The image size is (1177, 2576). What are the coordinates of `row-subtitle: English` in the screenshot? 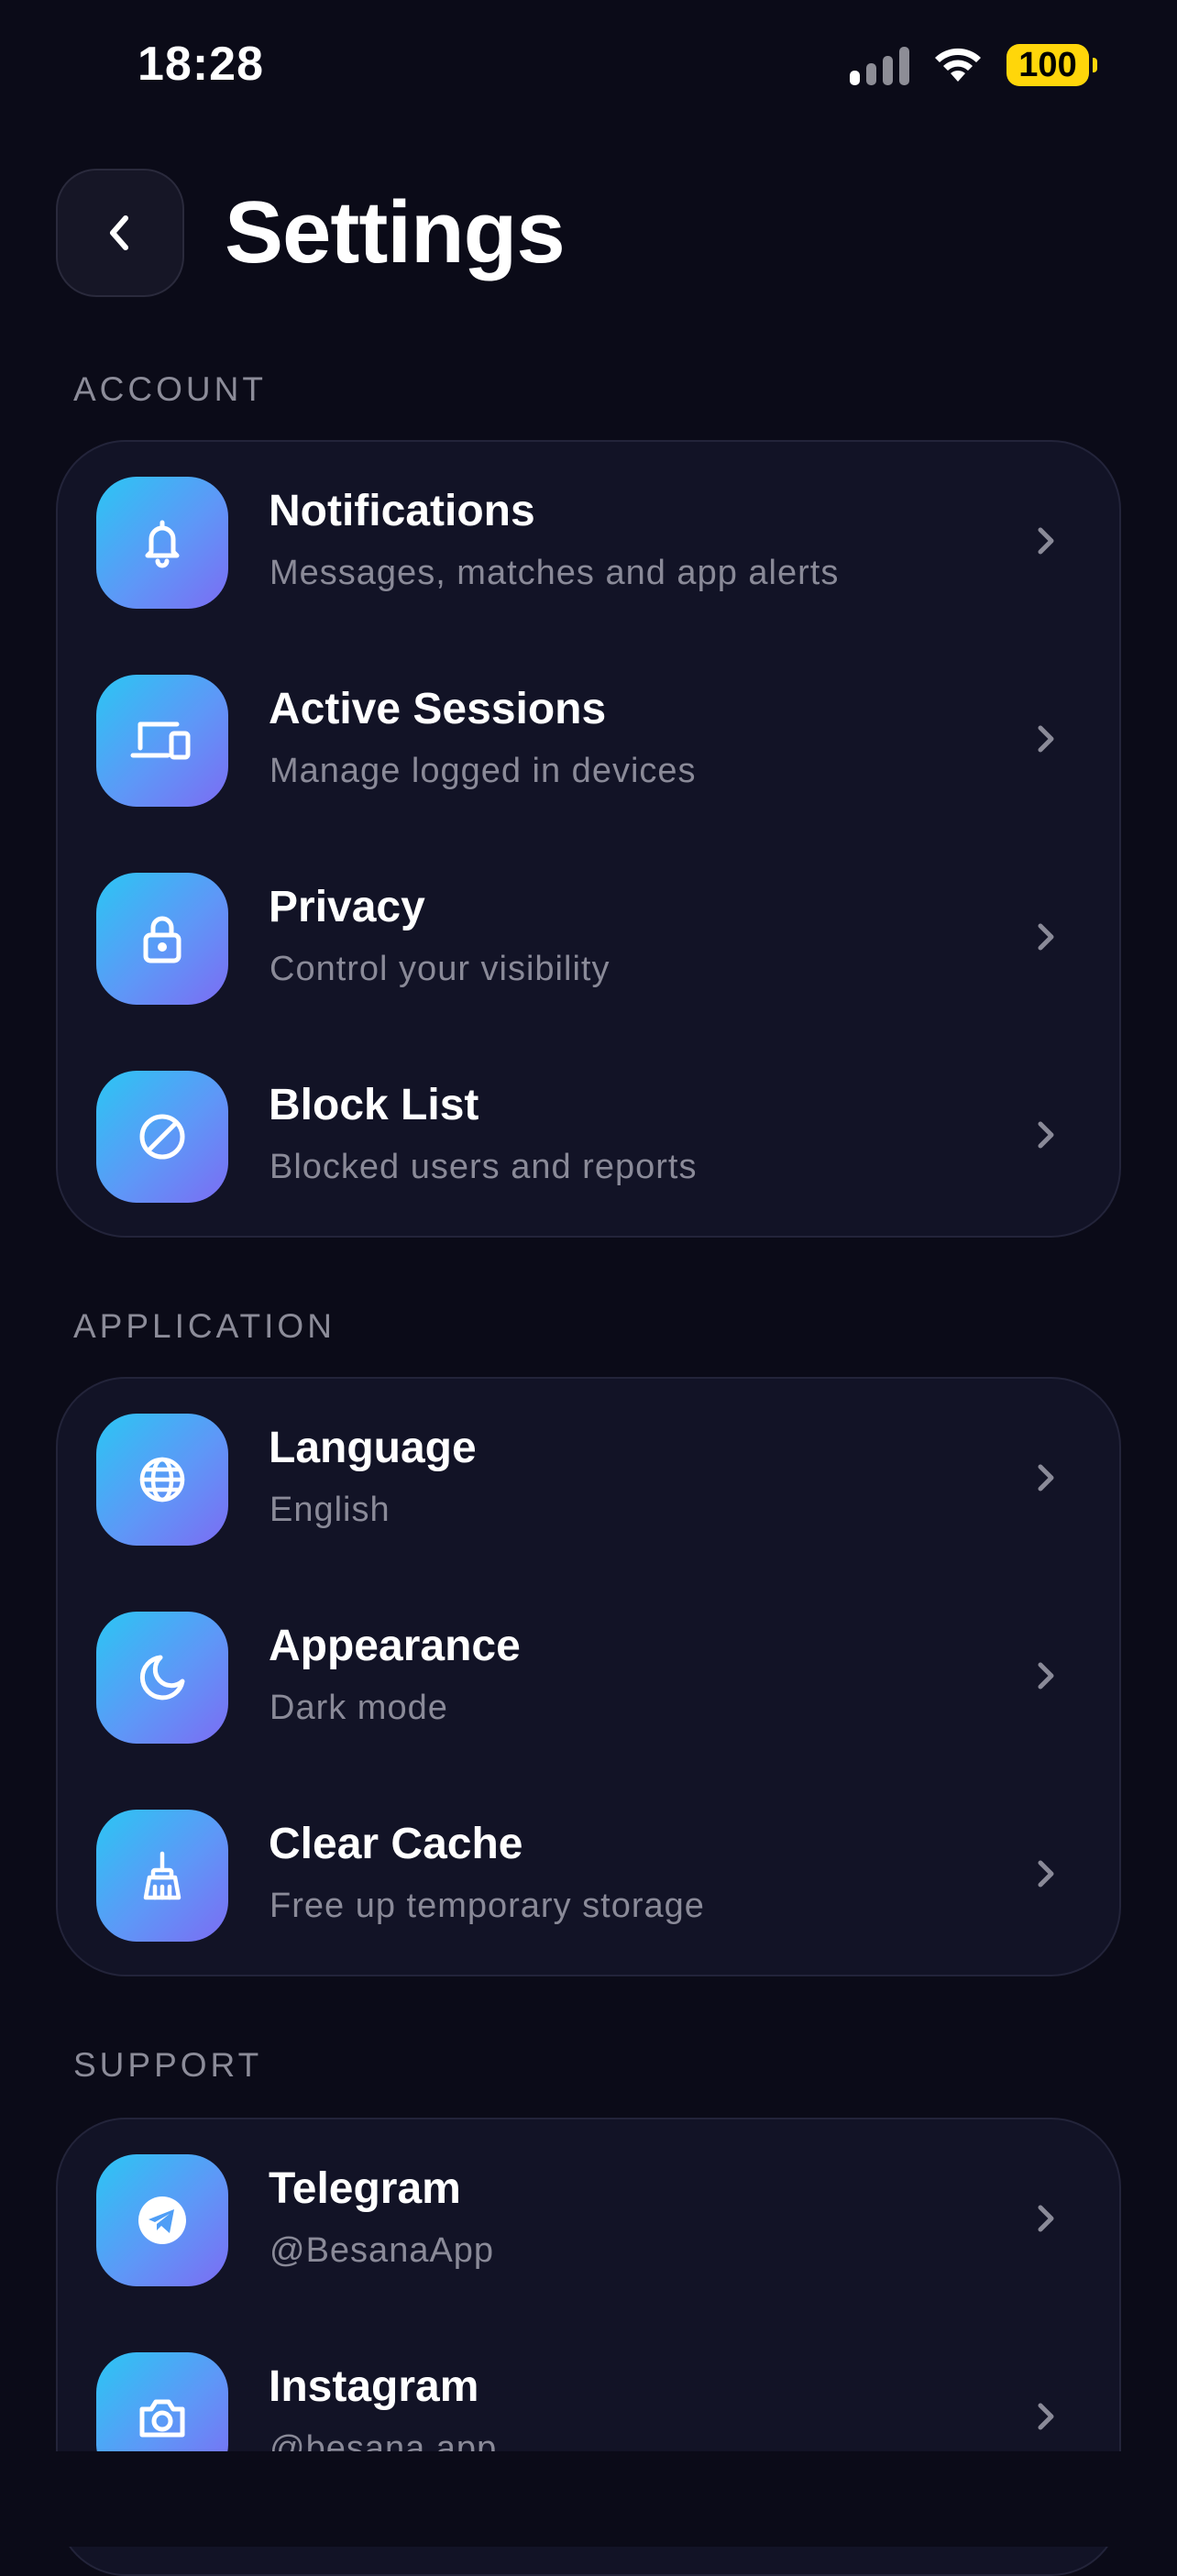 It's located at (330, 1510).